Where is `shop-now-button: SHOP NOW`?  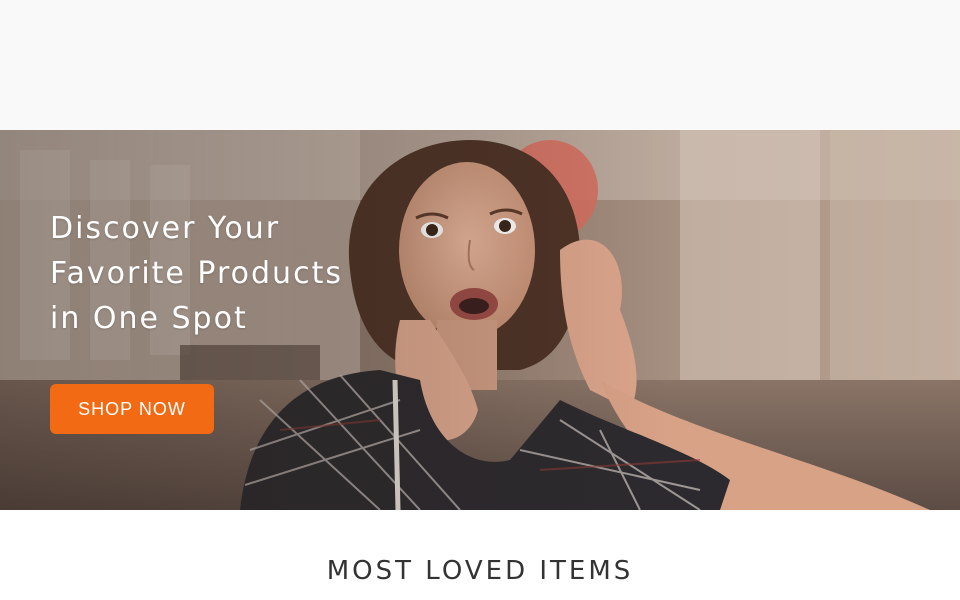 shop-now-button: SHOP NOW is located at coordinates (132, 409).